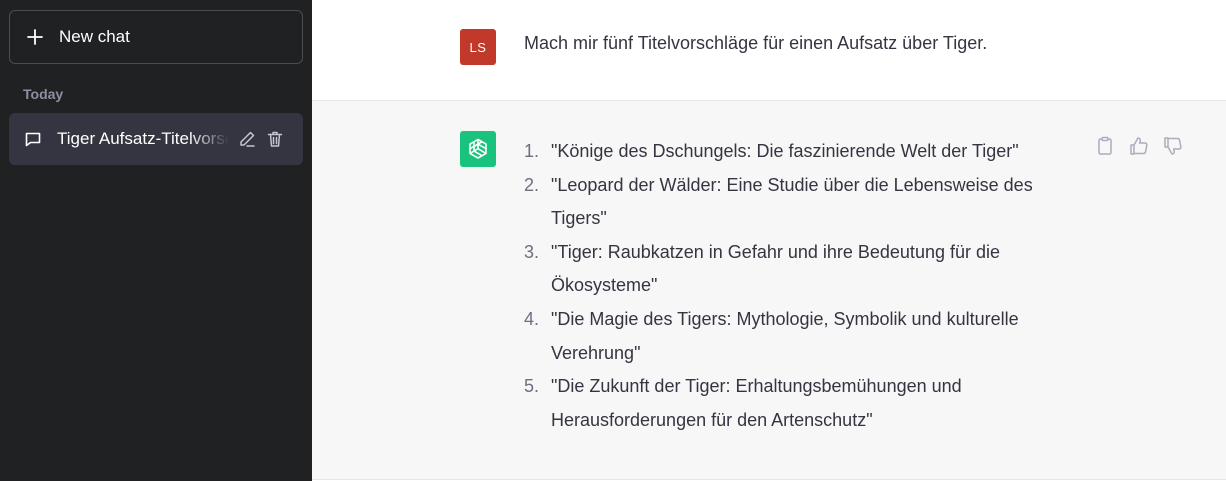 This screenshot has height=481, width=1226. What do you see at coordinates (532, 318) in the screenshot?
I see `list-number: 4.` at bounding box center [532, 318].